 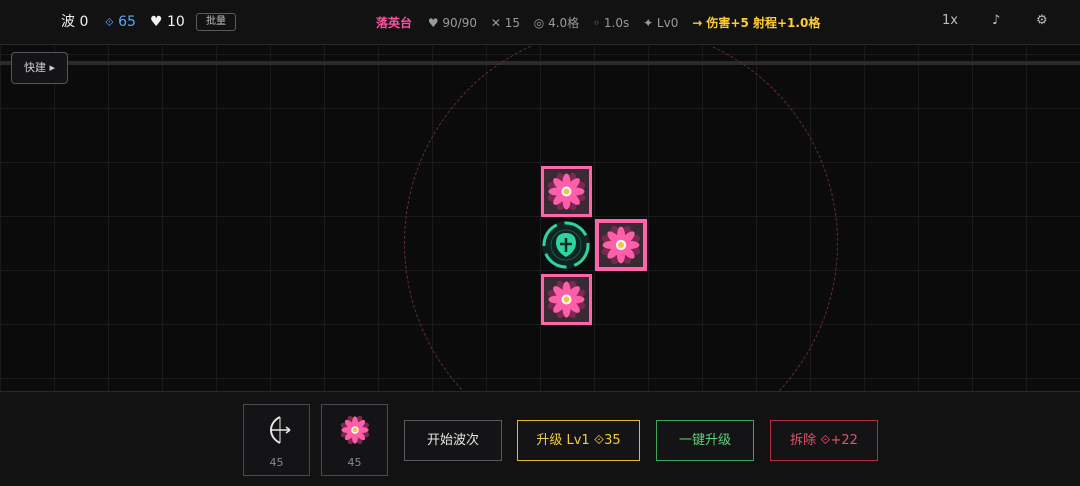 I want to click on gold-value: 65, so click(x=127, y=22).